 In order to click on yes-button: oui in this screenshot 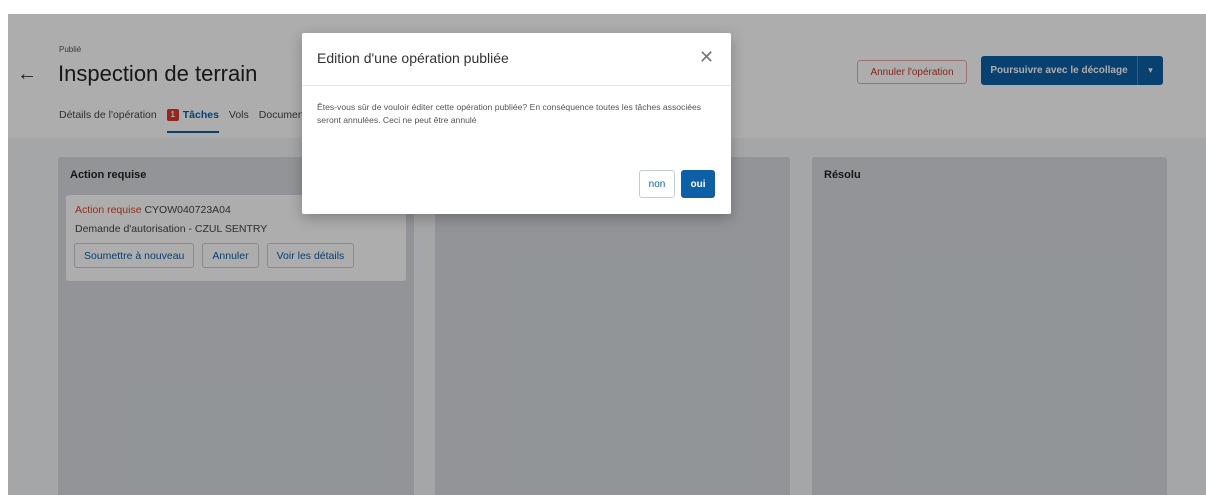, I will do `click(698, 184)`.